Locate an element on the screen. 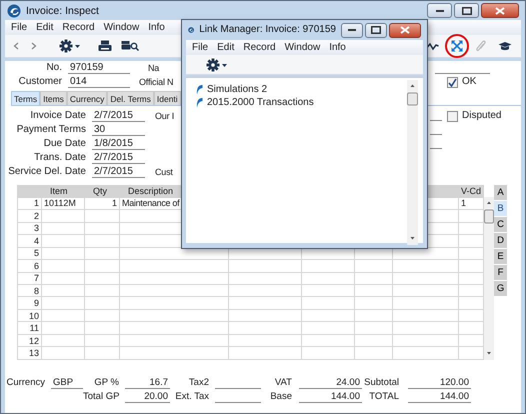 Image resolution: width=526 pixels, height=414 pixels. field-label: Tax2 is located at coordinates (198, 383).